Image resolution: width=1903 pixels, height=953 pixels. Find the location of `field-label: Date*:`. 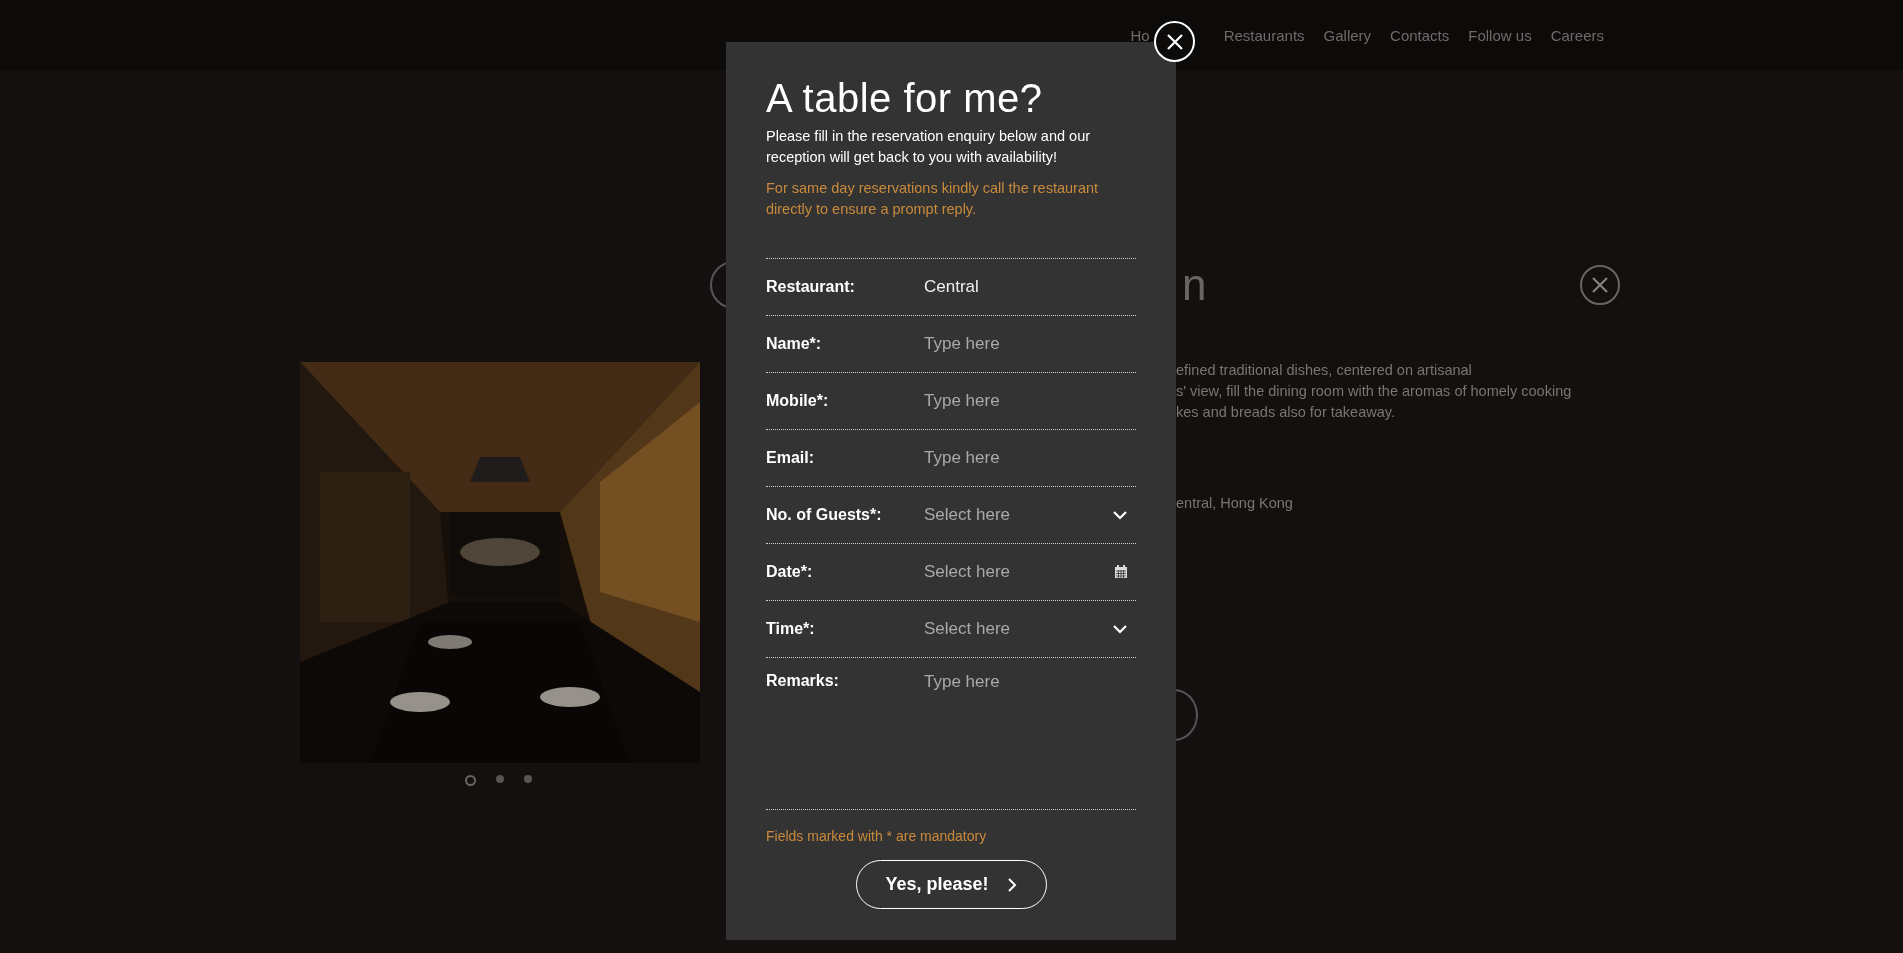

field-label: Date*: is located at coordinates (790, 572).